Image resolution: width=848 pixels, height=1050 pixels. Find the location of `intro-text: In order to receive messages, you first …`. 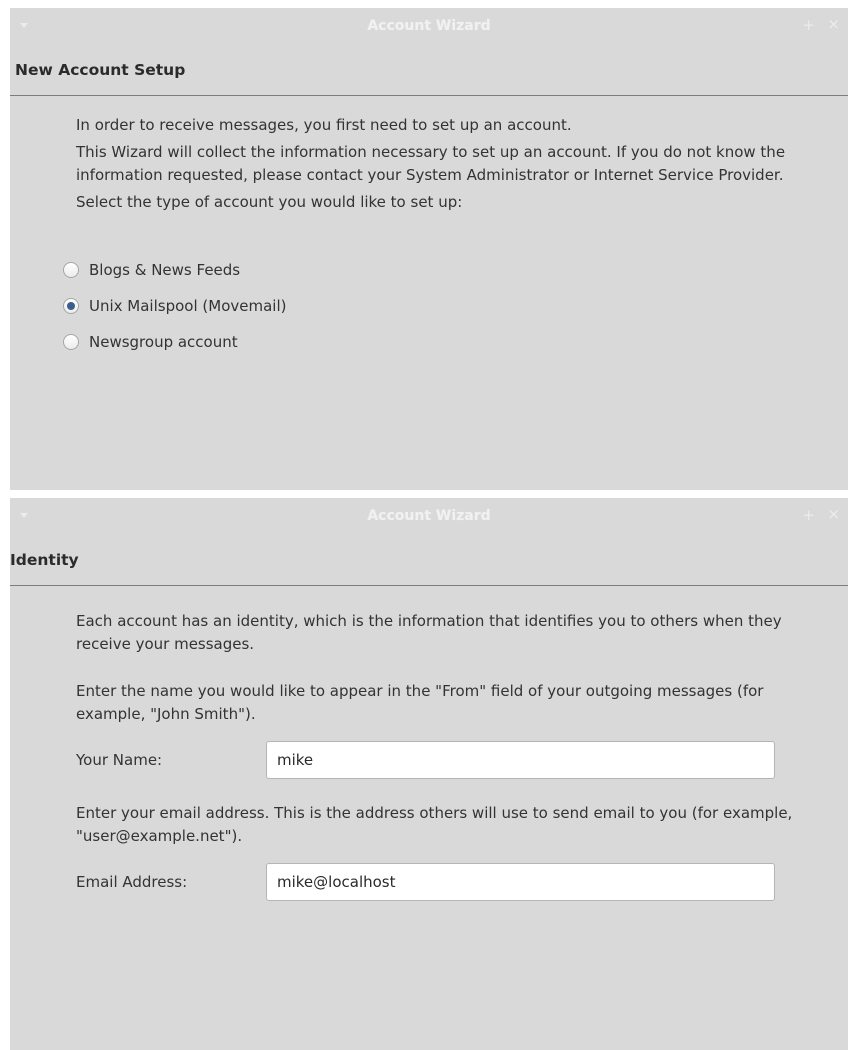

intro-text: In order to receive messages, you first … is located at coordinates (324, 125).